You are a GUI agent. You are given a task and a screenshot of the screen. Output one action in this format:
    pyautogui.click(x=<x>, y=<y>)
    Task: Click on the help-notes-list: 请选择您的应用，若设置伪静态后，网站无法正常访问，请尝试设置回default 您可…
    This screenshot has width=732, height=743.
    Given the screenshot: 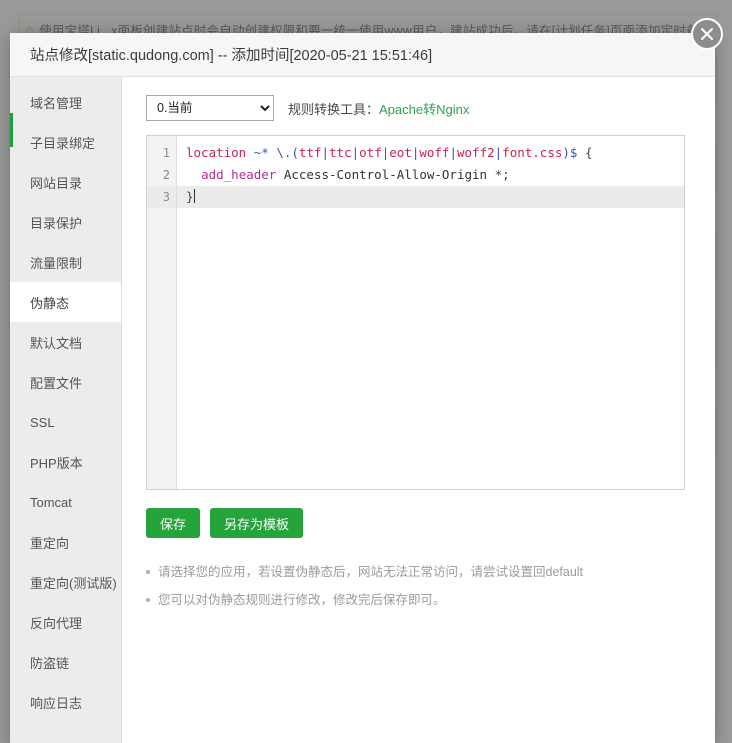 What is the action you would take?
    pyautogui.click(x=417, y=586)
    